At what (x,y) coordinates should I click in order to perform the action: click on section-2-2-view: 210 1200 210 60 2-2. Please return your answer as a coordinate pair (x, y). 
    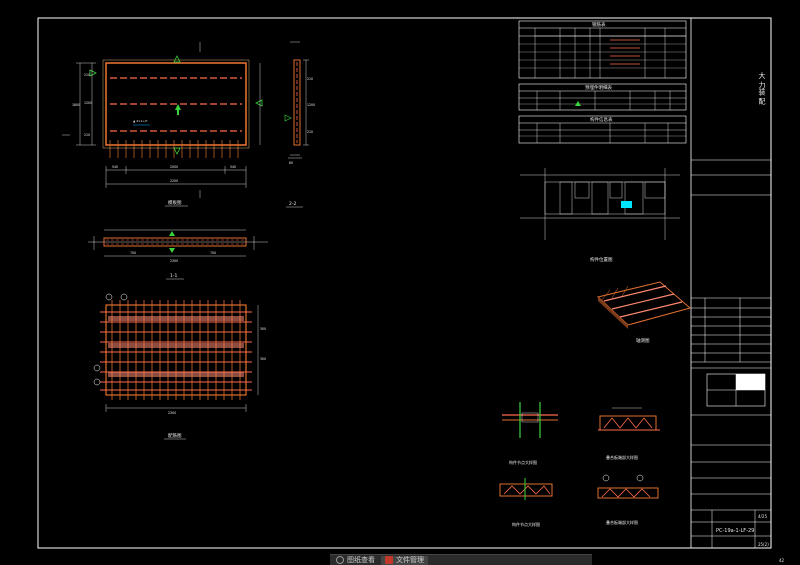
    Looking at the image, I should click on (299, 124).